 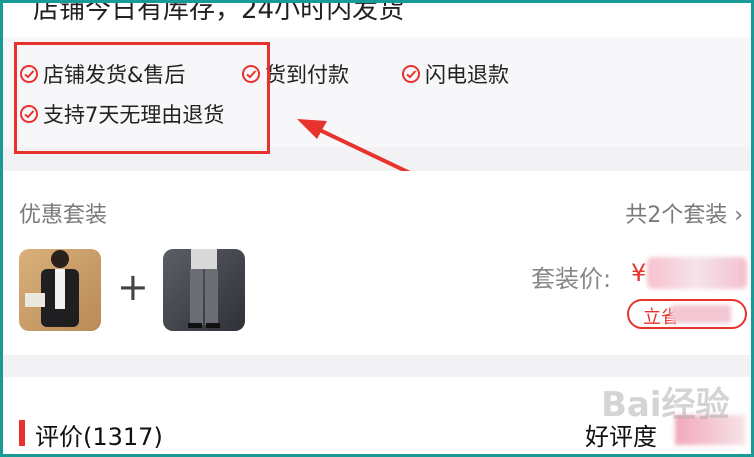 I want to click on bundle-item-jacket-image, so click(x=60, y=290).